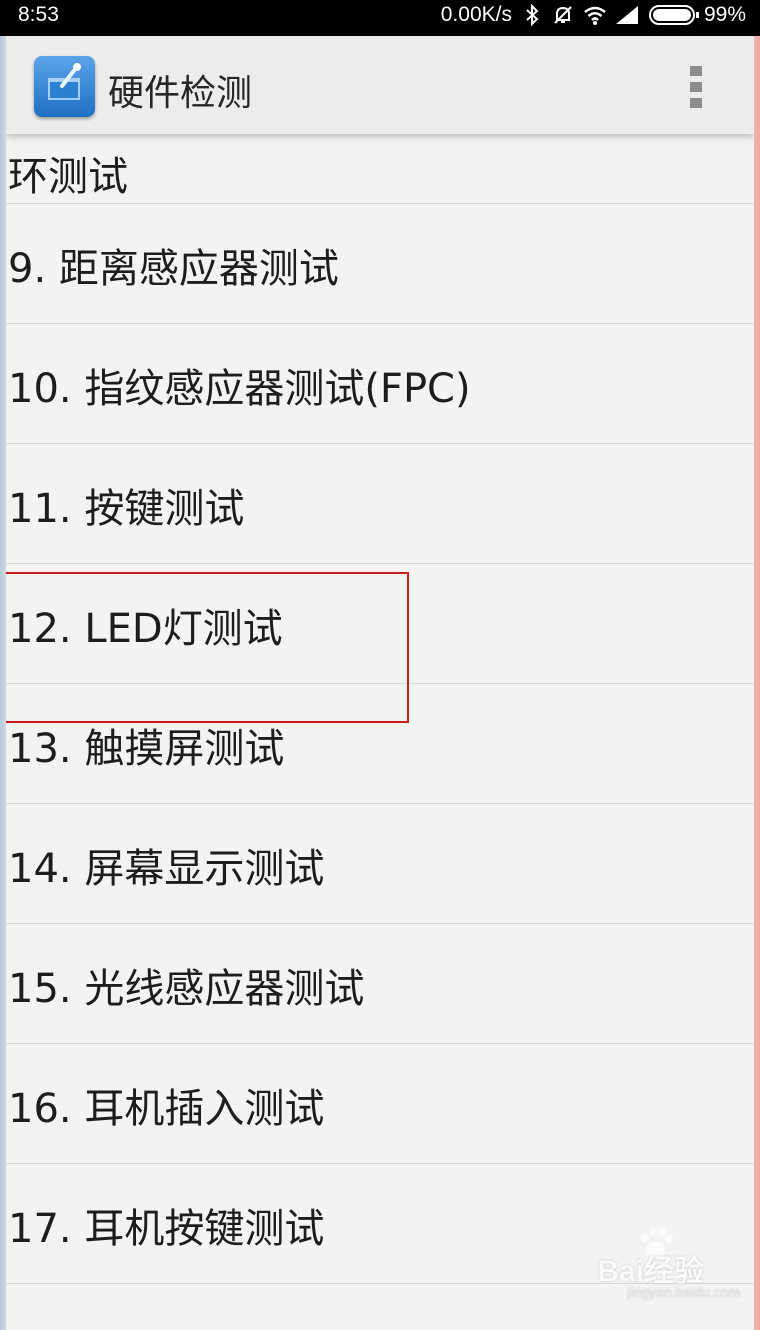 The width and height of the screenshot is (760, 1330). I want to click on battery-icon, so click(673, 15).